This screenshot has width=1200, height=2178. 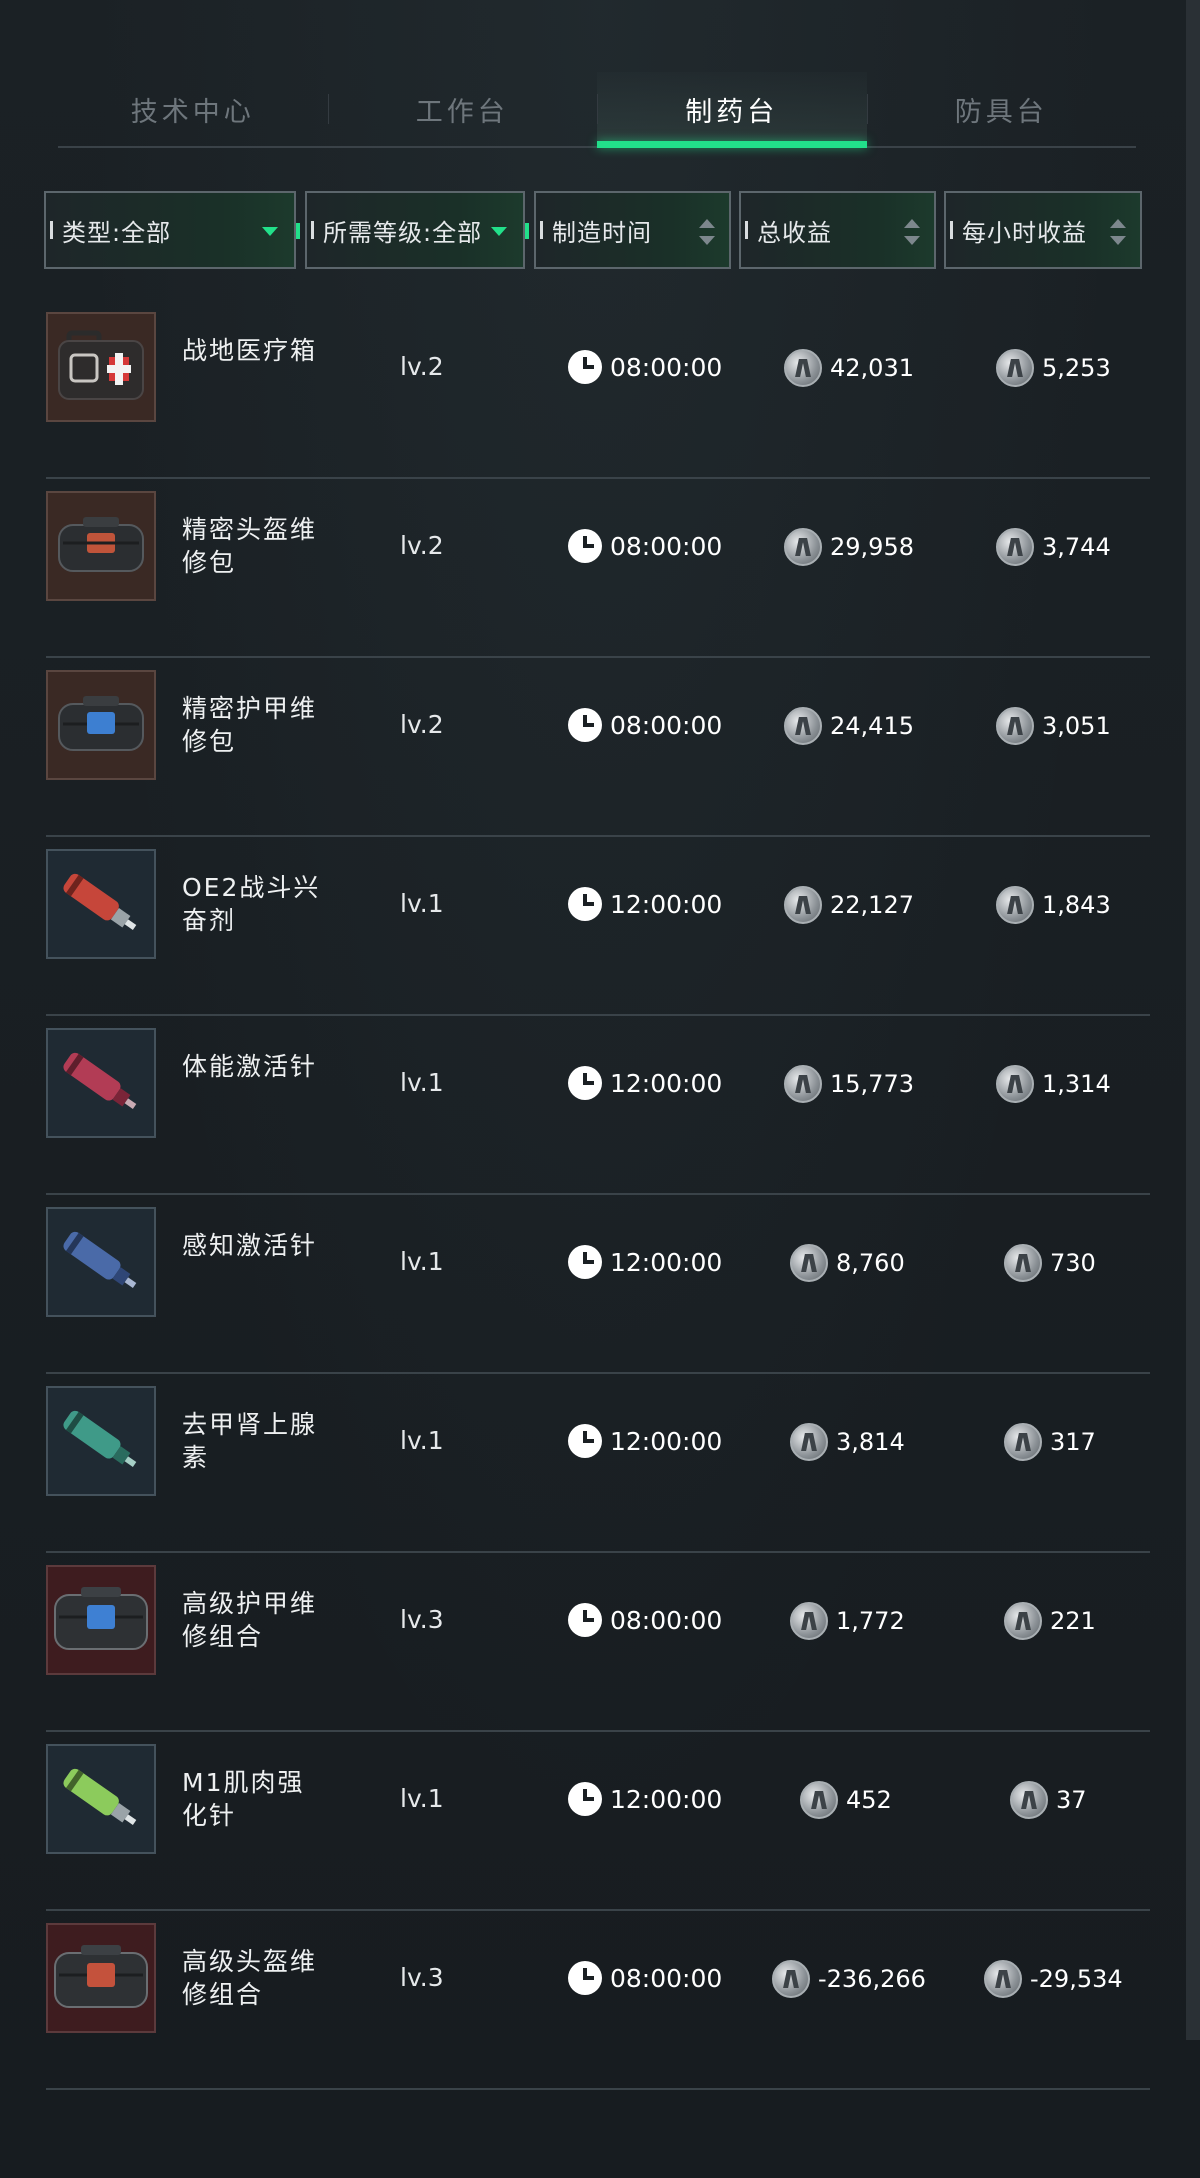 I want to click on list-item: 高级头盔维修组合 lv.3 08:00:00 -236,266 -29,534, so click(x=598, y=2000).